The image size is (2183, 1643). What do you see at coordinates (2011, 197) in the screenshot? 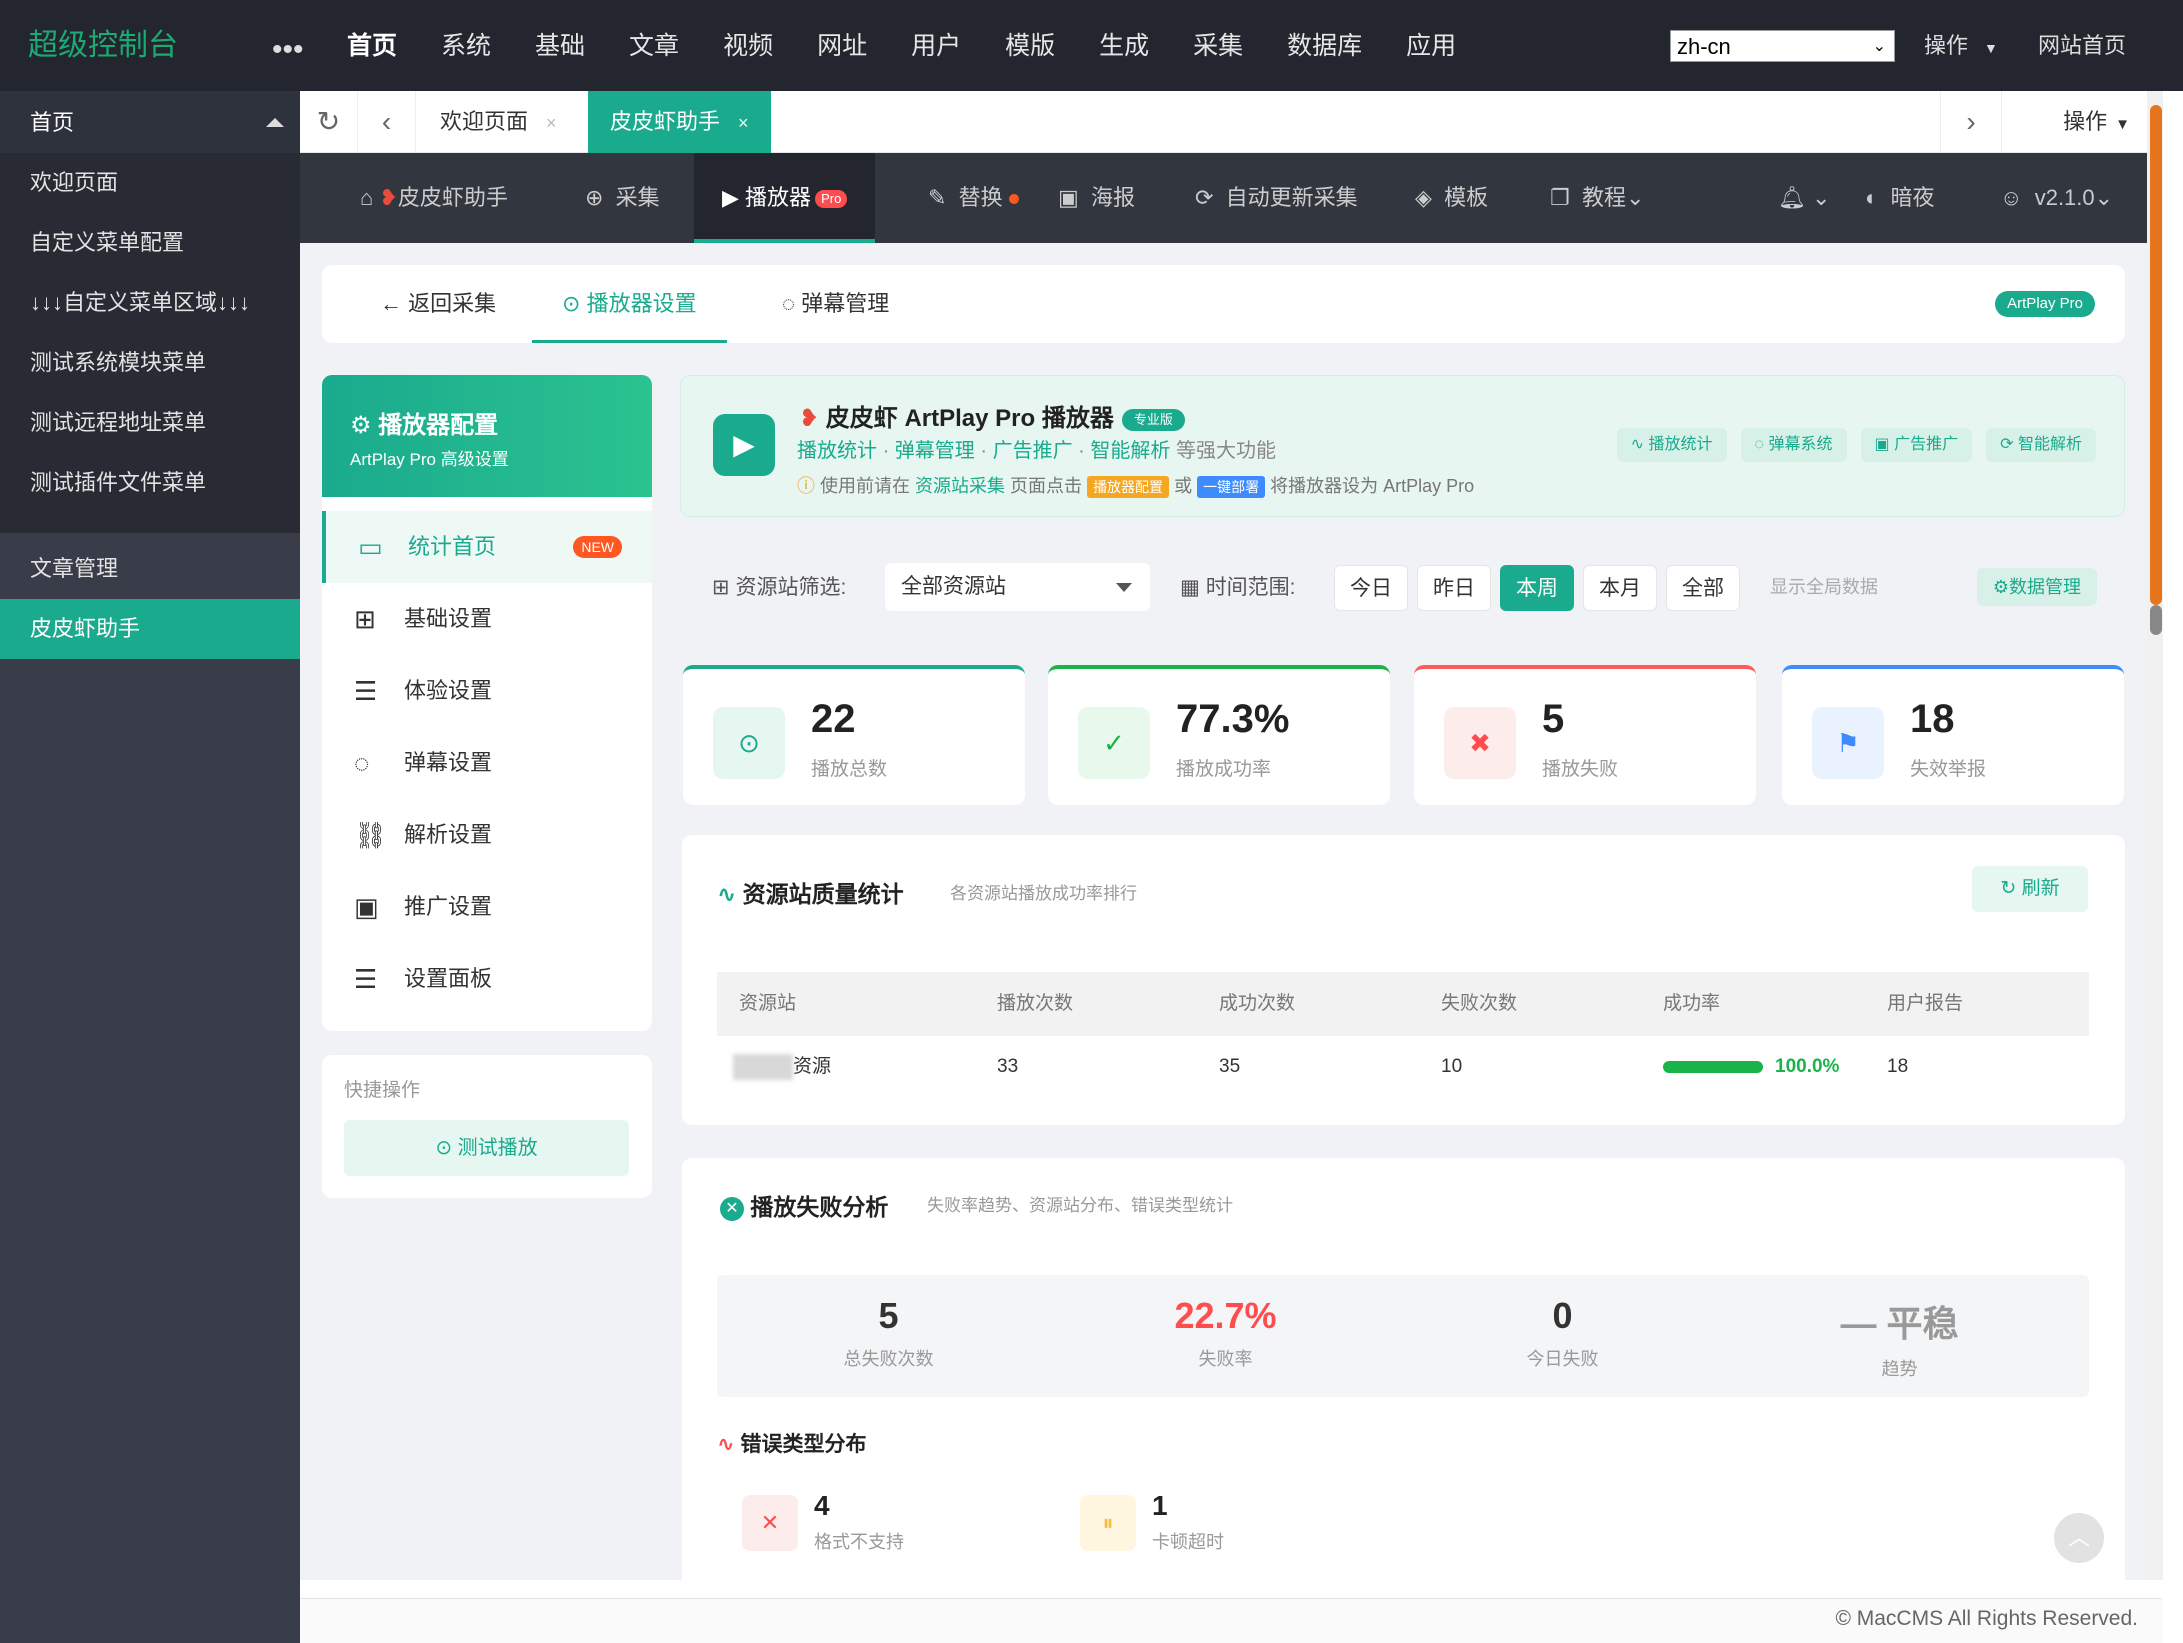
I see `user-icon: ☺` at bounding box center [2011, 197].